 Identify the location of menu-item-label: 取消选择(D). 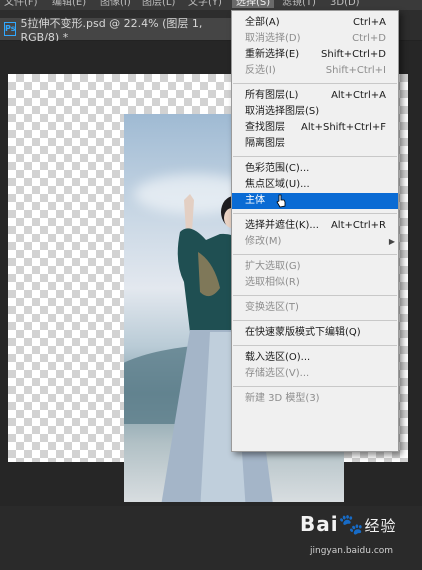
(273, 38).